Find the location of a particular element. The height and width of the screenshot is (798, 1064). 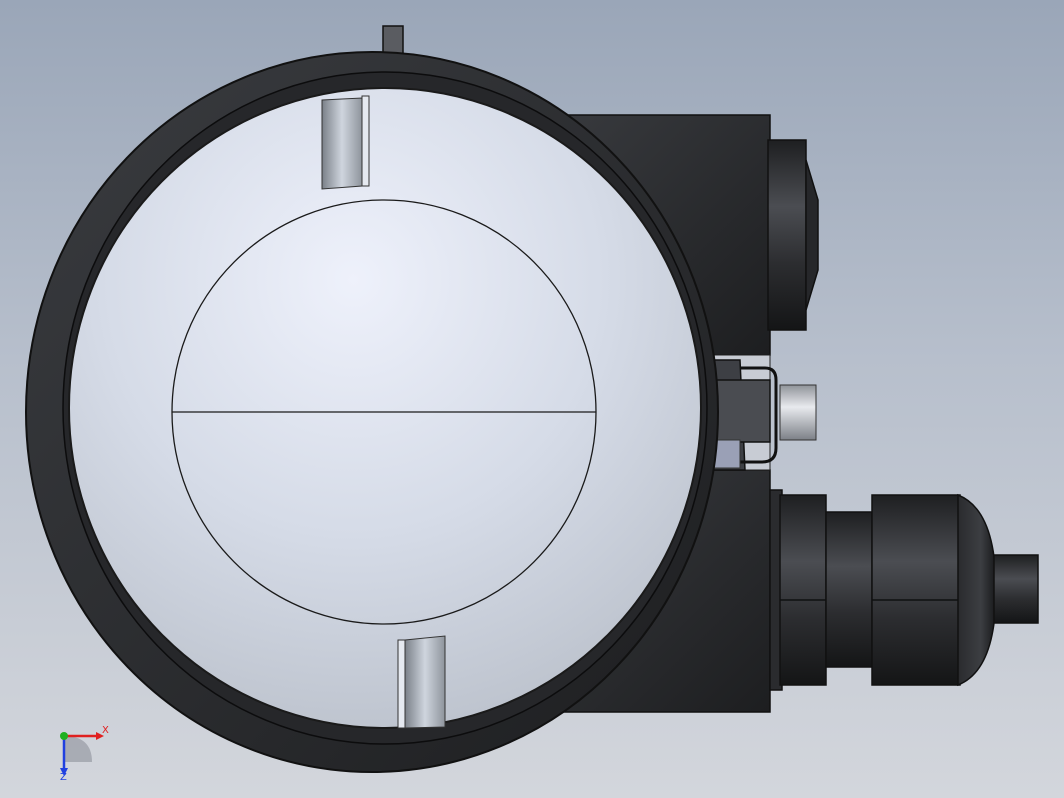

orientation-triad: X Z is located at coordinates (84, 754).